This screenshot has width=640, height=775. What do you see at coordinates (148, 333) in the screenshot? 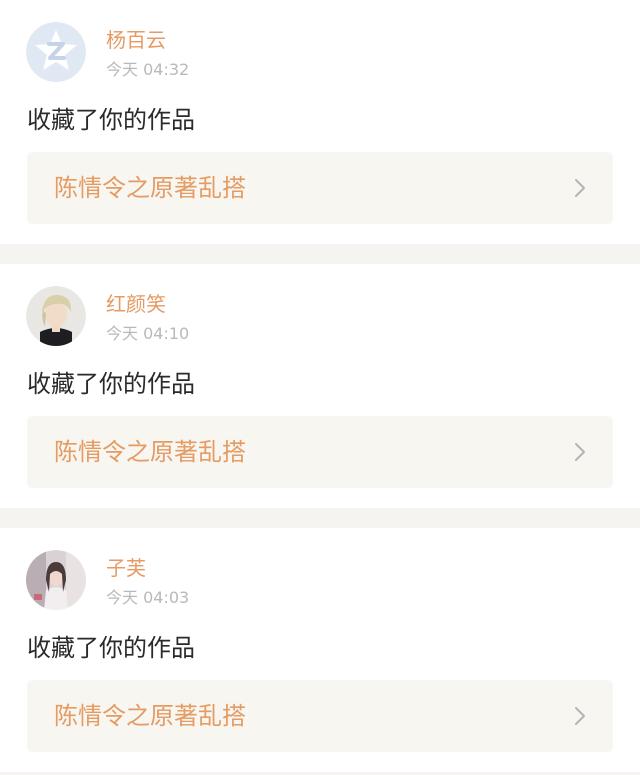
I see `timestamp: 今天 04:10` at bounding box center [148, 333].